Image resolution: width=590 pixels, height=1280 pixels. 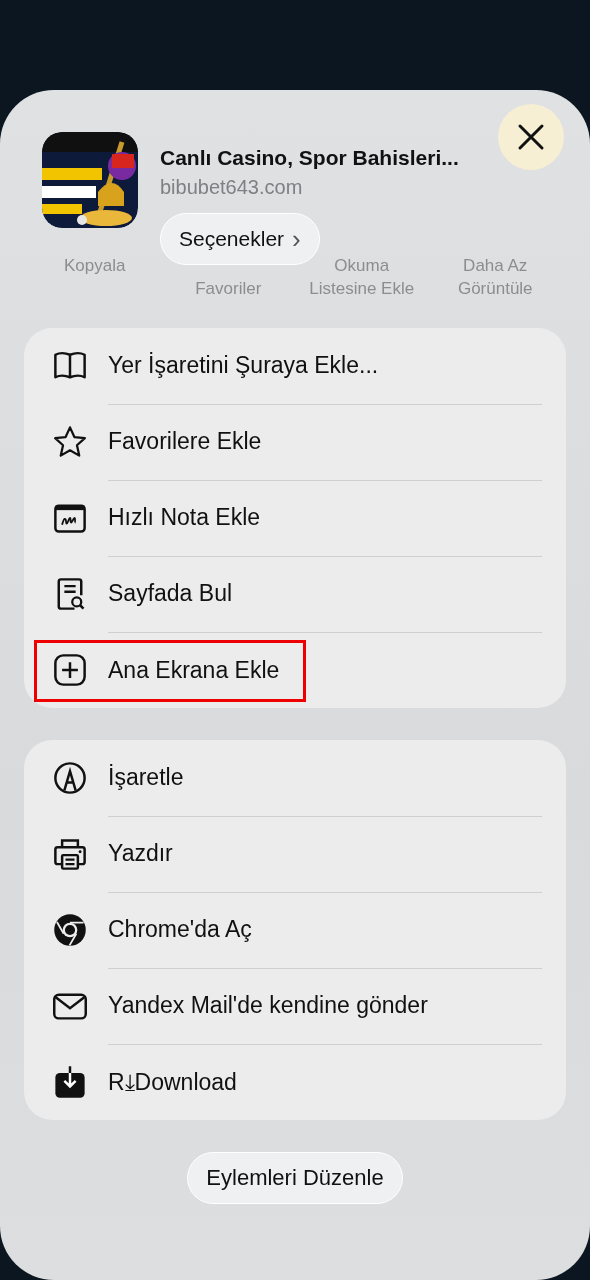 What do you see at coordinates (362, 266) in the screenshot?
I see `action-label: Okuma` at bounding box center [362, 266].